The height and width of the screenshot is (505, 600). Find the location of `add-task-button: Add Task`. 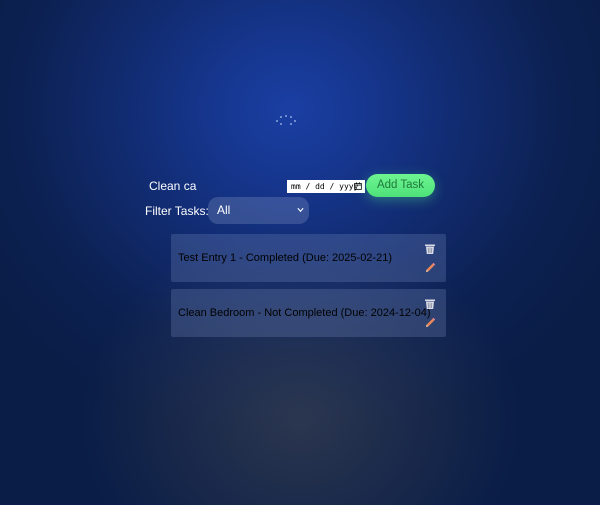

add-task-button: Add Task is located at coordinates (400, 185).